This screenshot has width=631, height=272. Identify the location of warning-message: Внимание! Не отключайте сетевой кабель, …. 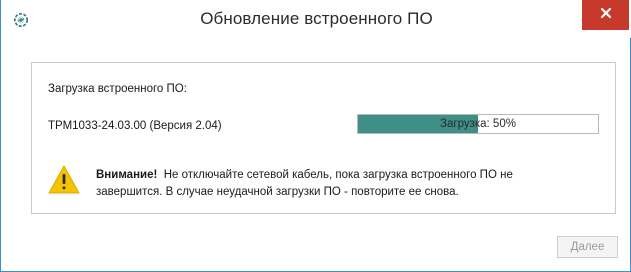
(331, 184).